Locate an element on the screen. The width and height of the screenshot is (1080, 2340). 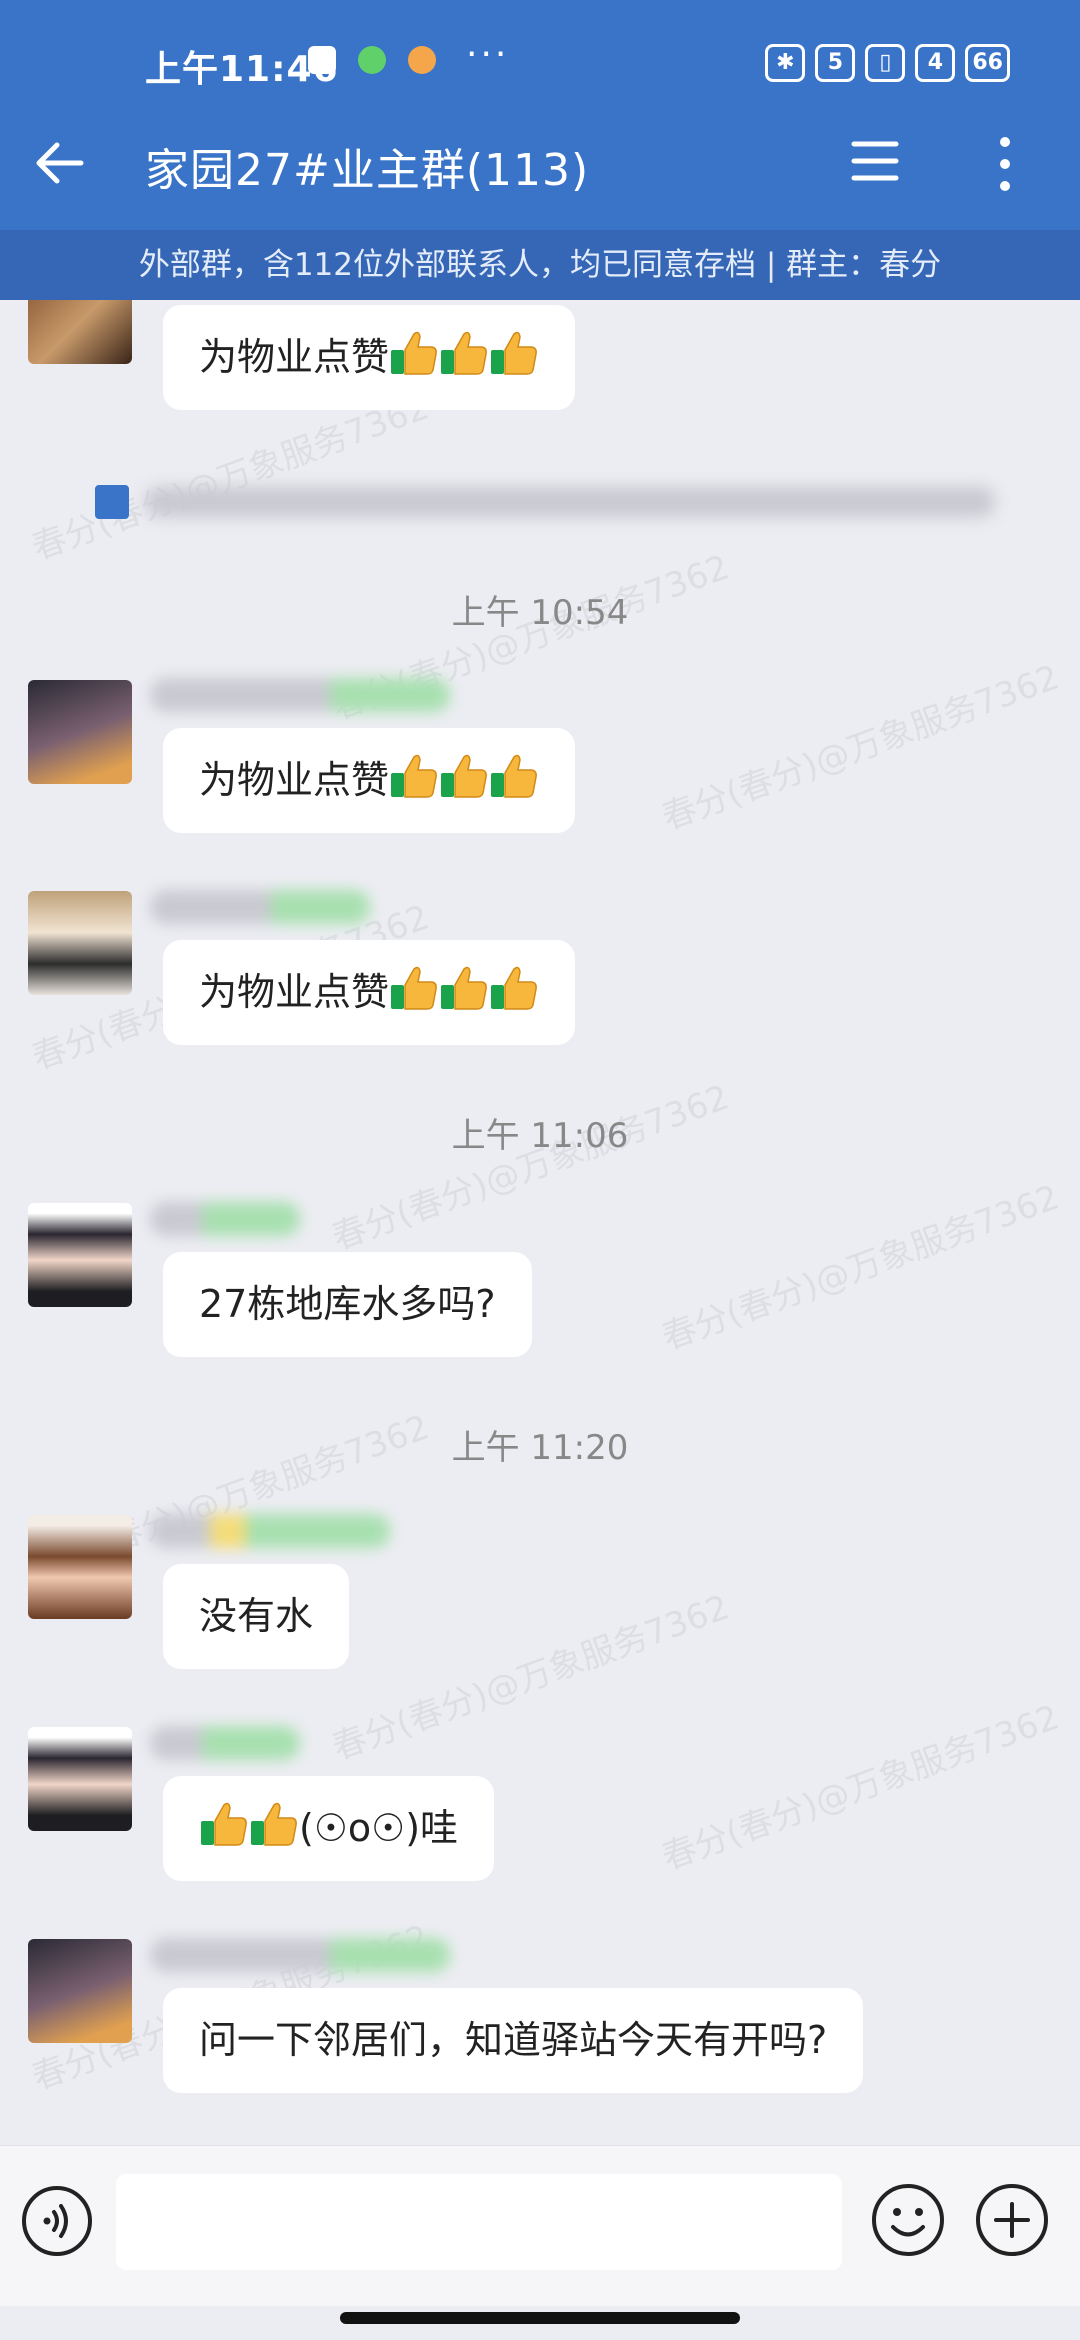
sim-icon: ▯ is located at coordinates (885, 63).